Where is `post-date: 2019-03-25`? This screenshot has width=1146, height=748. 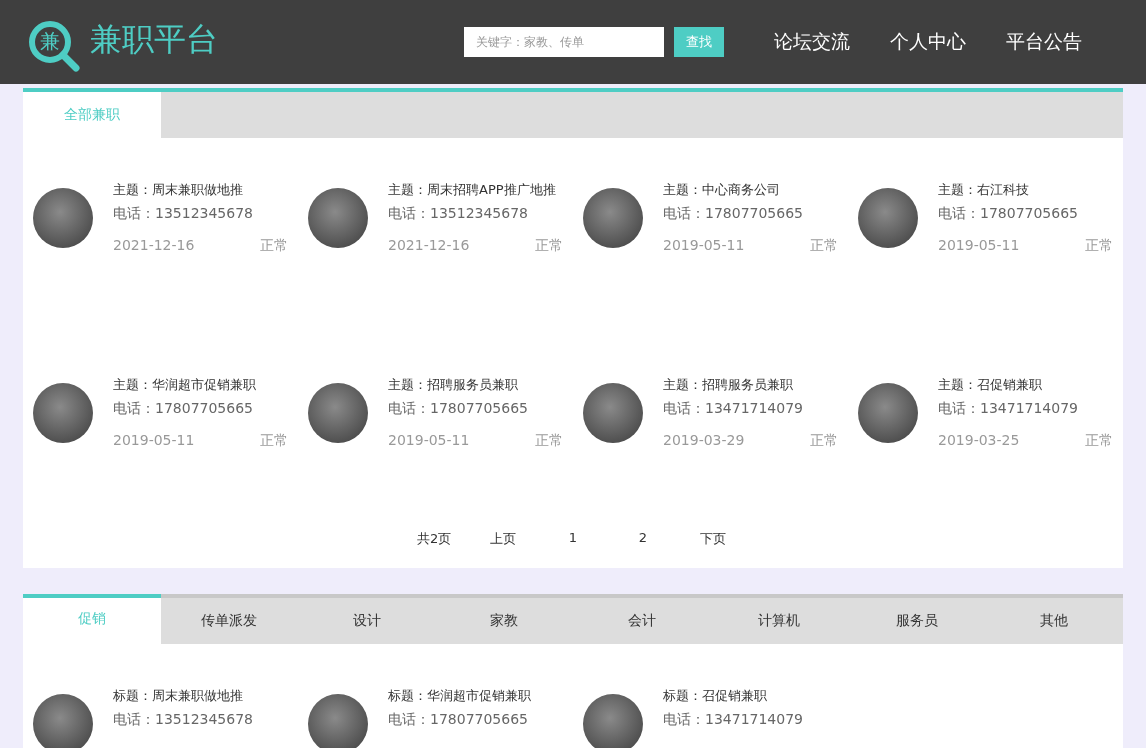
post-date: 2019-03-25 is located at coordinates (979, 441).